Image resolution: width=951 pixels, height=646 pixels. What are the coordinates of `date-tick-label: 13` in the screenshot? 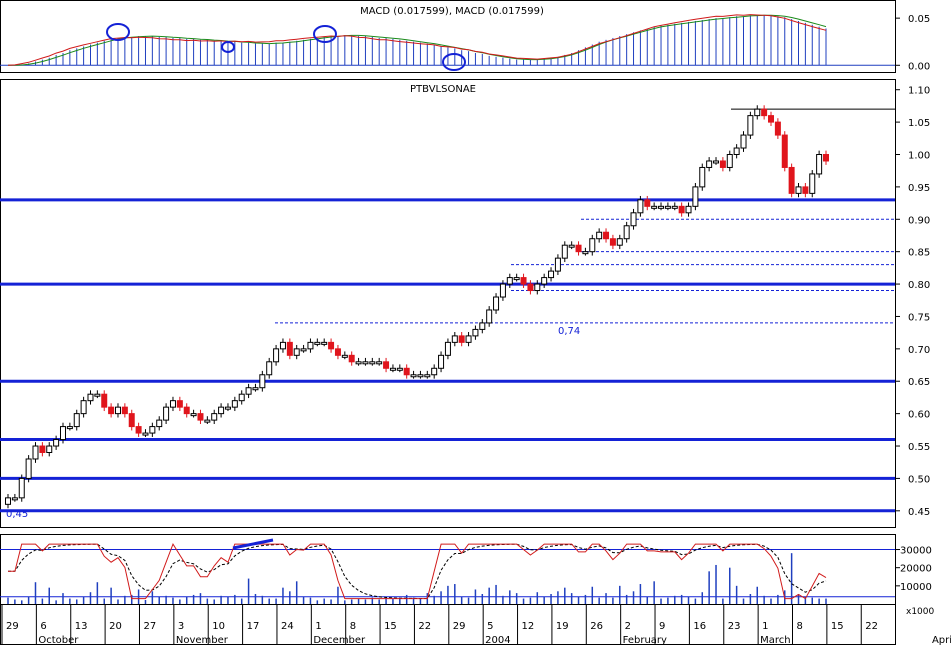 It's located at (81, 626).